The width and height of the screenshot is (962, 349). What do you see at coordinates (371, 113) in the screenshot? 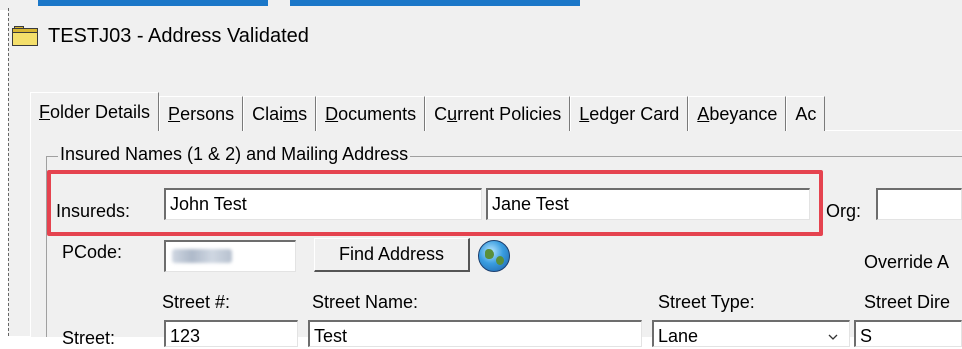
I see `tab-documents: Documents` at bounding box center [371, 113].